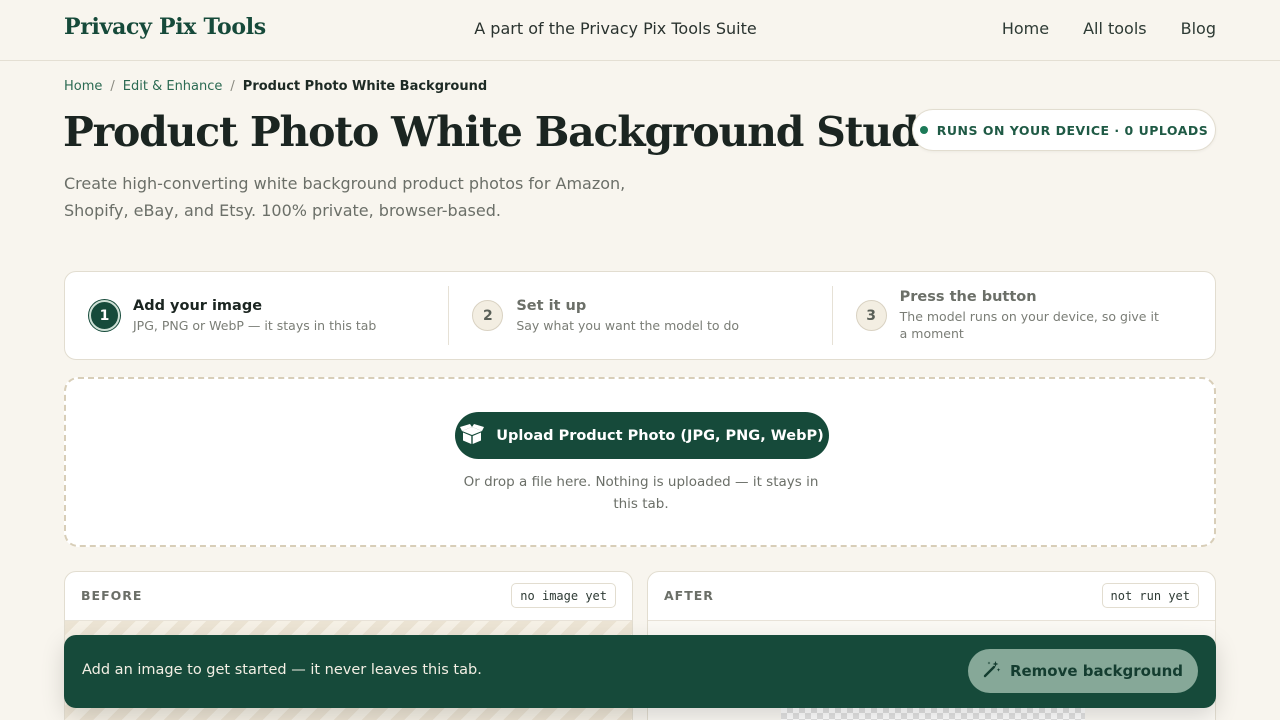 This screenshot has width=1280, height=720. What do you see at coordinates (472, 435) in the screenshot?
I see `open-box-icon` at bounding box center [472, 435].